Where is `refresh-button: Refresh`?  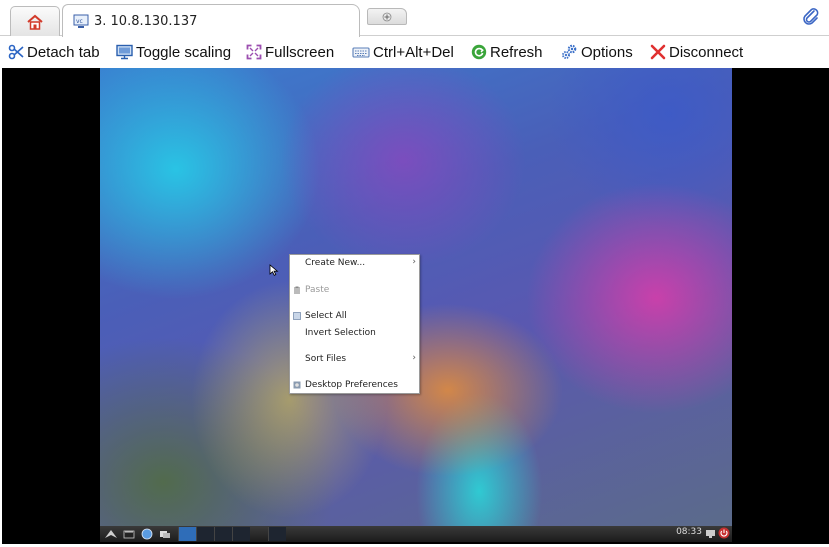 refresh-button: Refresh is located at coordinates (507, 52).